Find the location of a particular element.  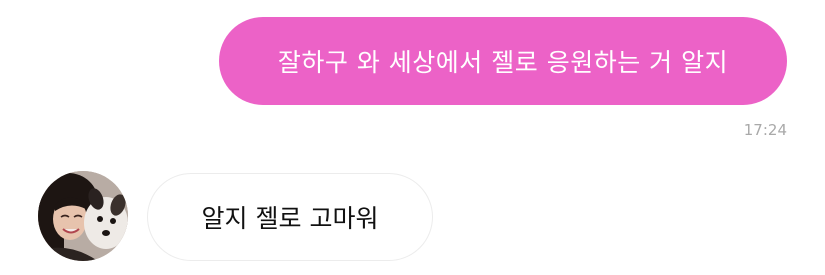

incoming-message-text: 알지 젤로 고마워 is located at coordinates (290, 218).